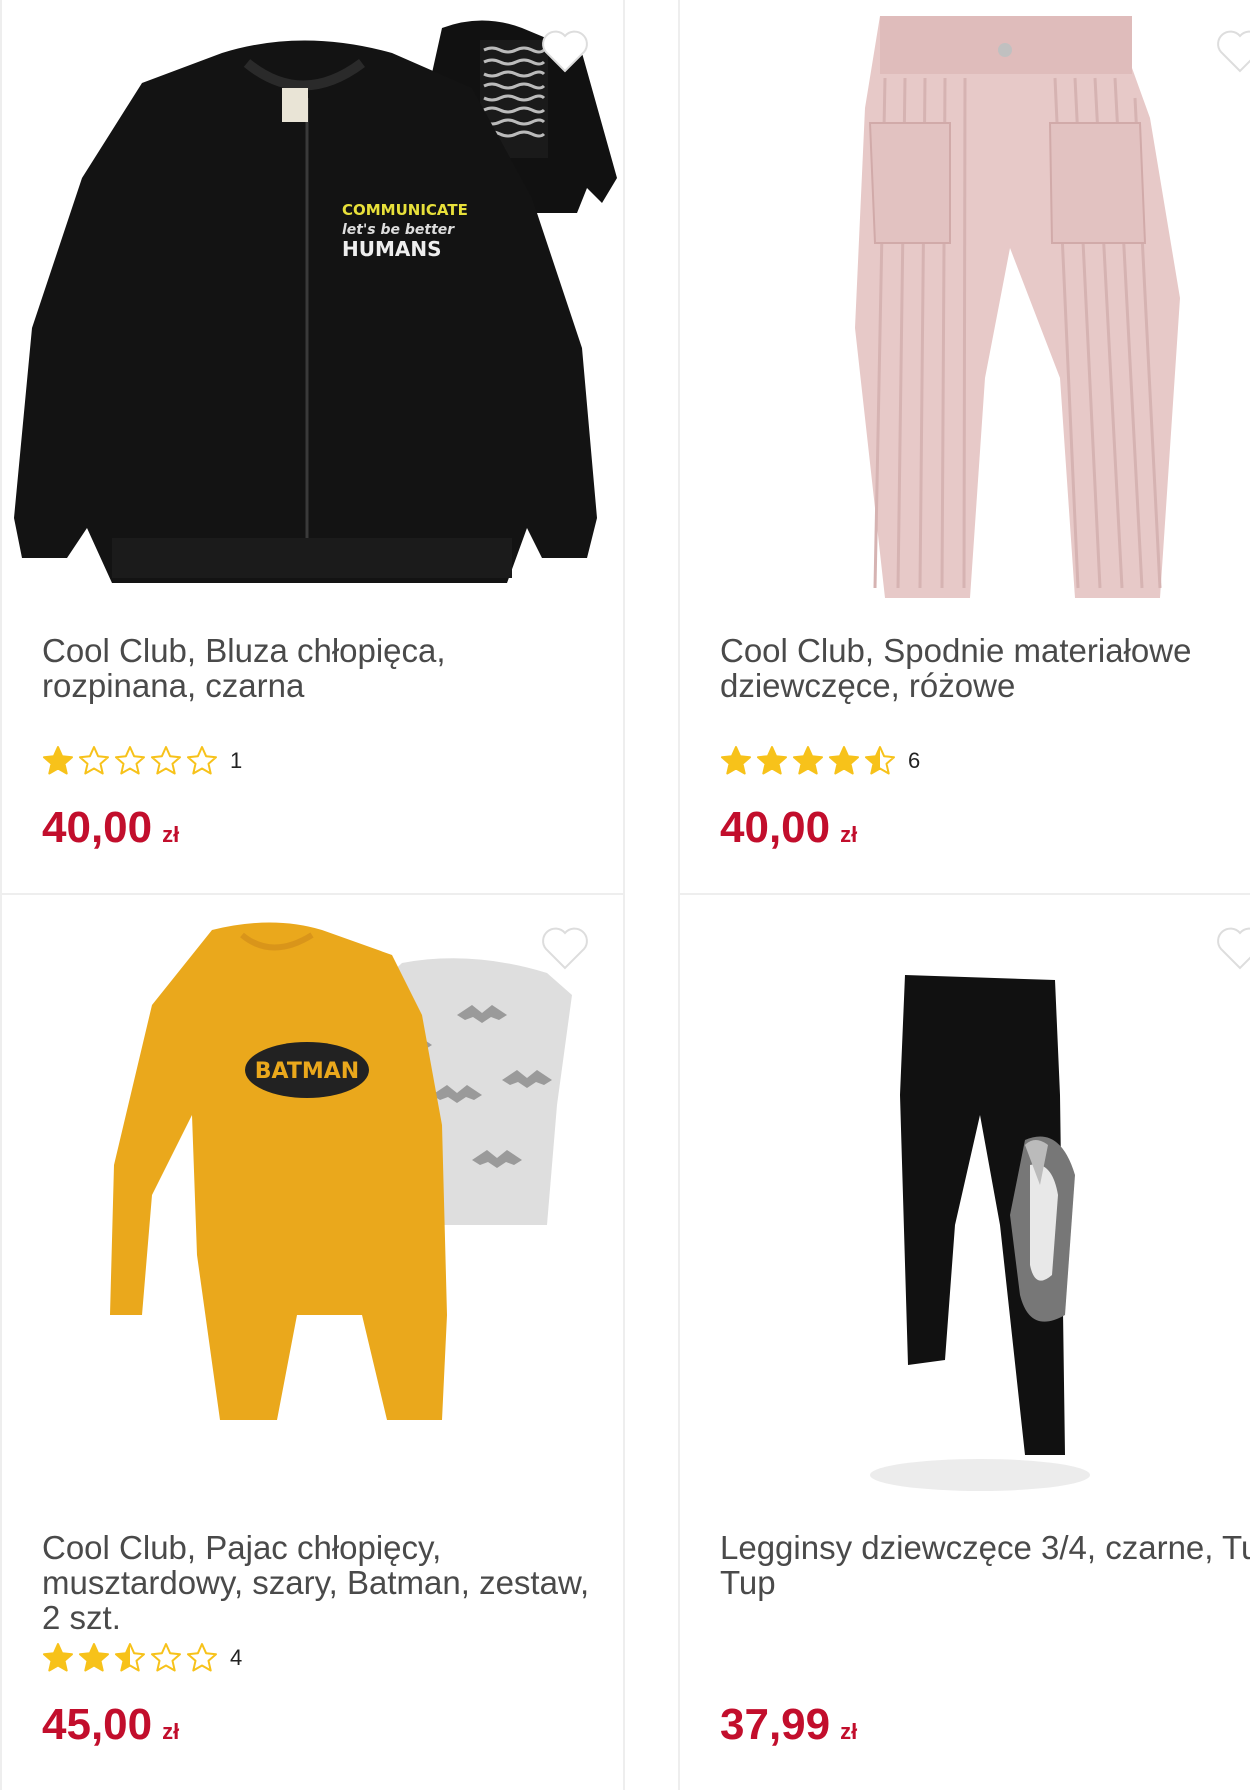  What do you see at coordinates (980, 1233) in the screenshot?
I see `black-horse-leggings-image` at bounding box center [980, 1233].